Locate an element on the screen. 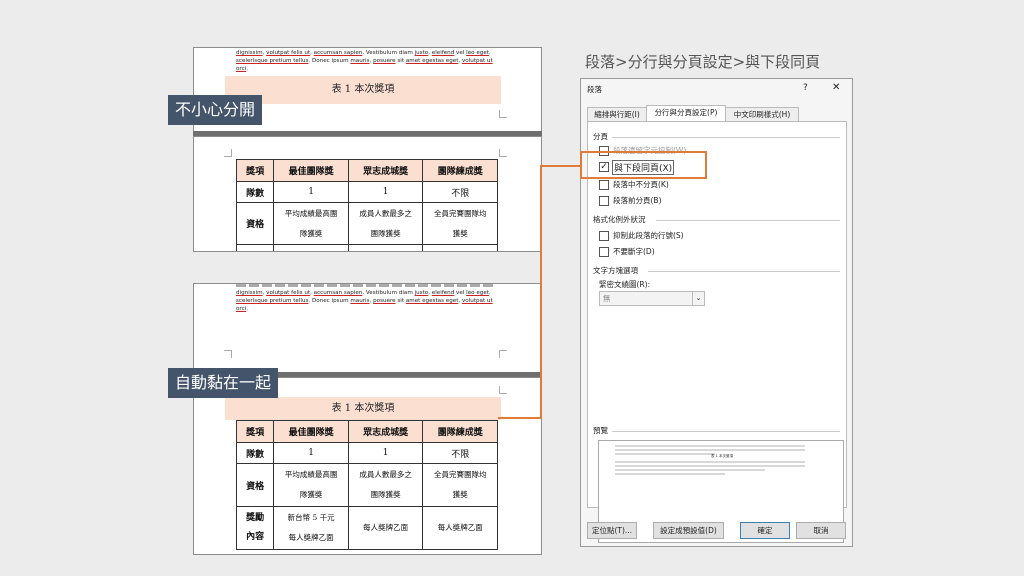  preview-header: 預覽 is located at coordinates (600, 430).